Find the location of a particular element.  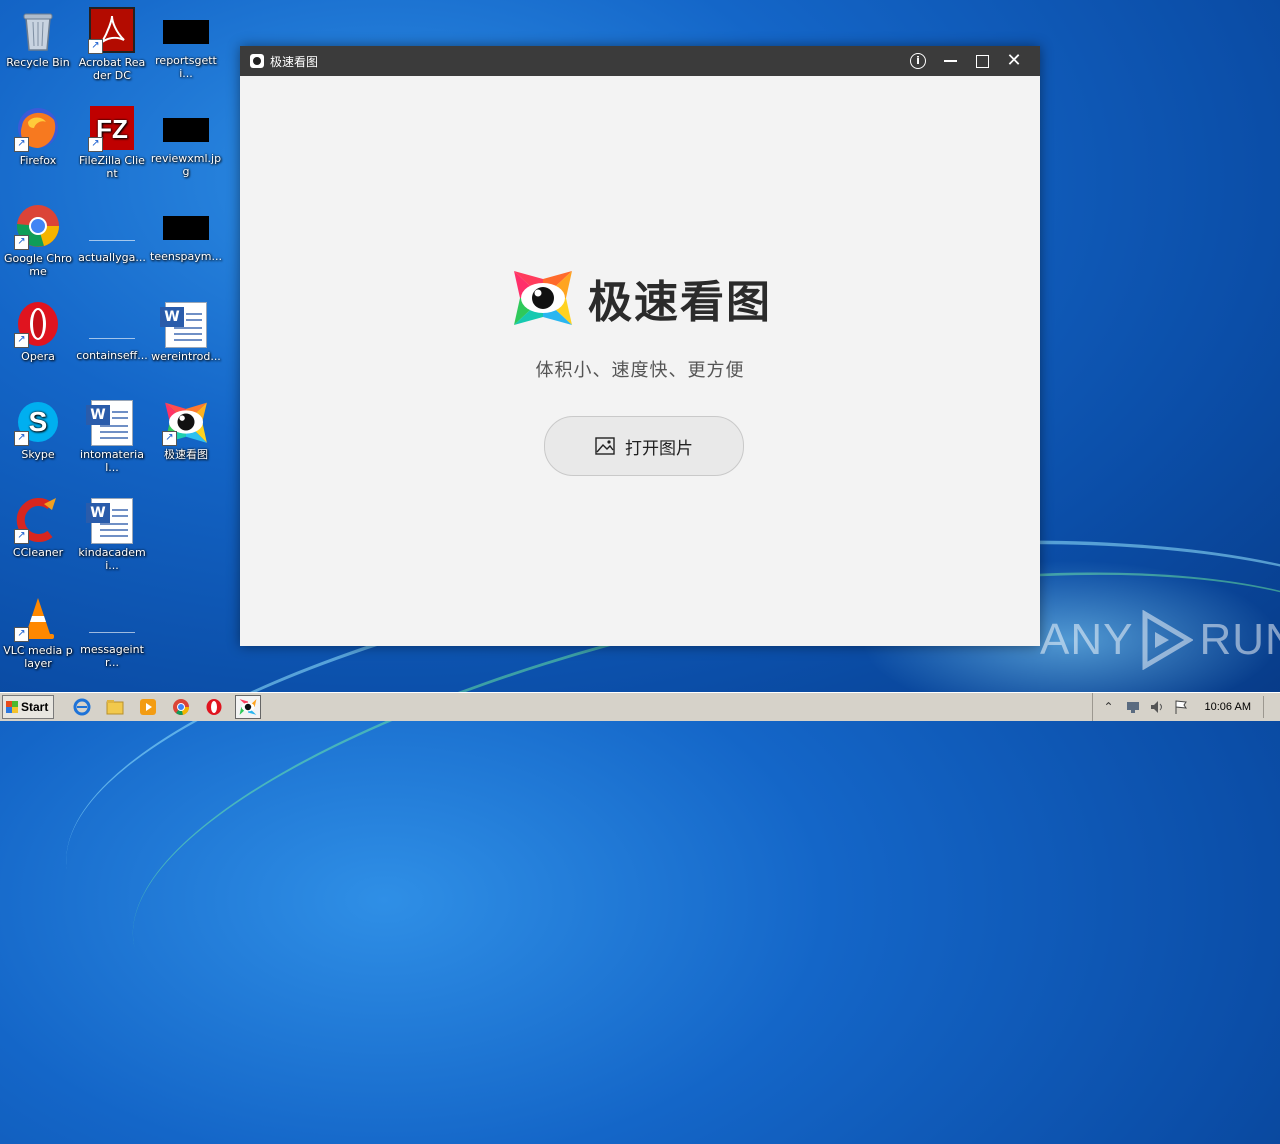

minimize-icon is located at coordinates (950, 61).